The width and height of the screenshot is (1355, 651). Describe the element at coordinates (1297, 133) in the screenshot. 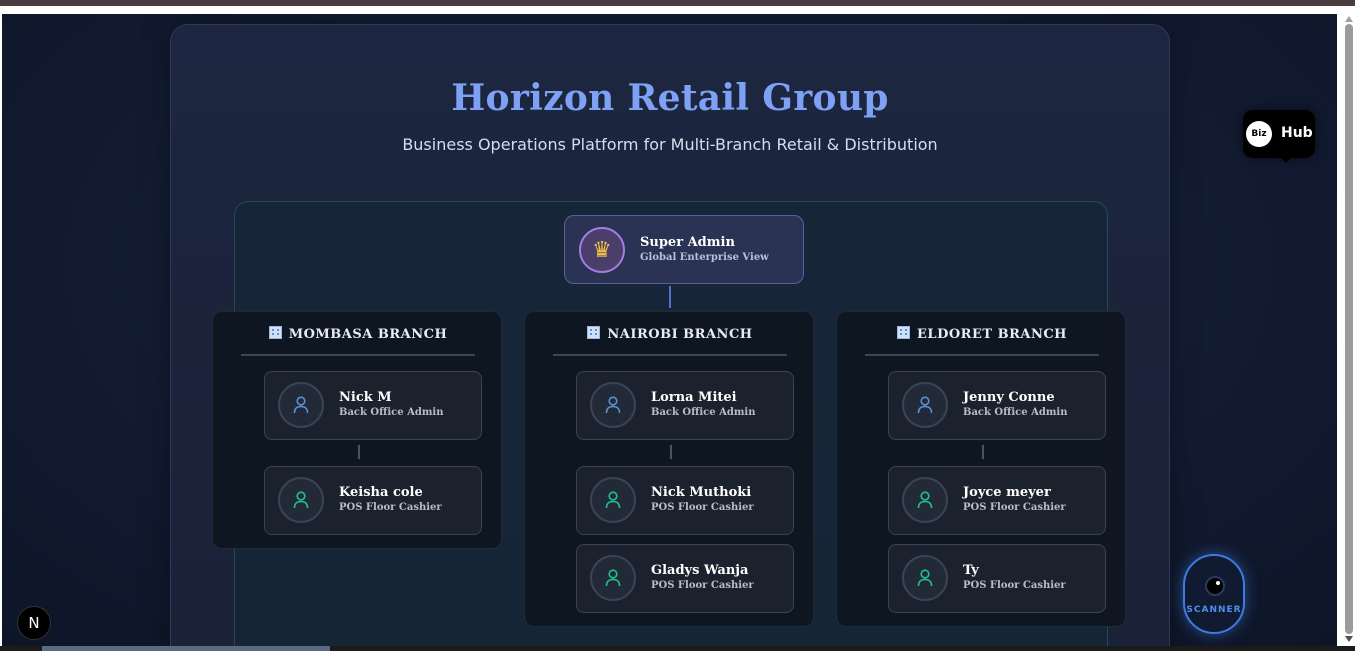

I see `bizhub-label: Hub` at that location.